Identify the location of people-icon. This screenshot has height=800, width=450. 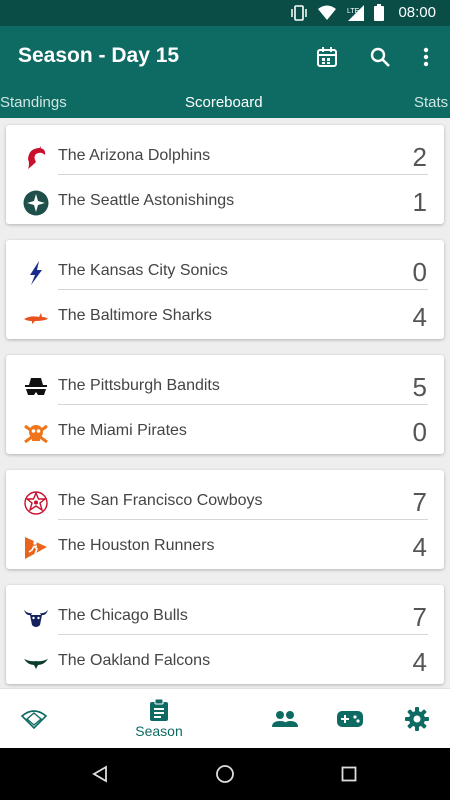
(285, 719).